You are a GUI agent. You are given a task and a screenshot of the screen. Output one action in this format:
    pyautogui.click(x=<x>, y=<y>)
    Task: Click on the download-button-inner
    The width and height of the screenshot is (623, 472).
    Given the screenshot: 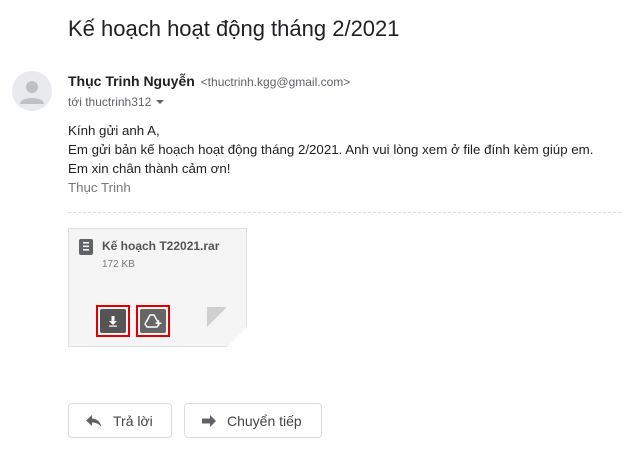 What is the action you would take?
    pyautogui.click(x=113, y=321)
    